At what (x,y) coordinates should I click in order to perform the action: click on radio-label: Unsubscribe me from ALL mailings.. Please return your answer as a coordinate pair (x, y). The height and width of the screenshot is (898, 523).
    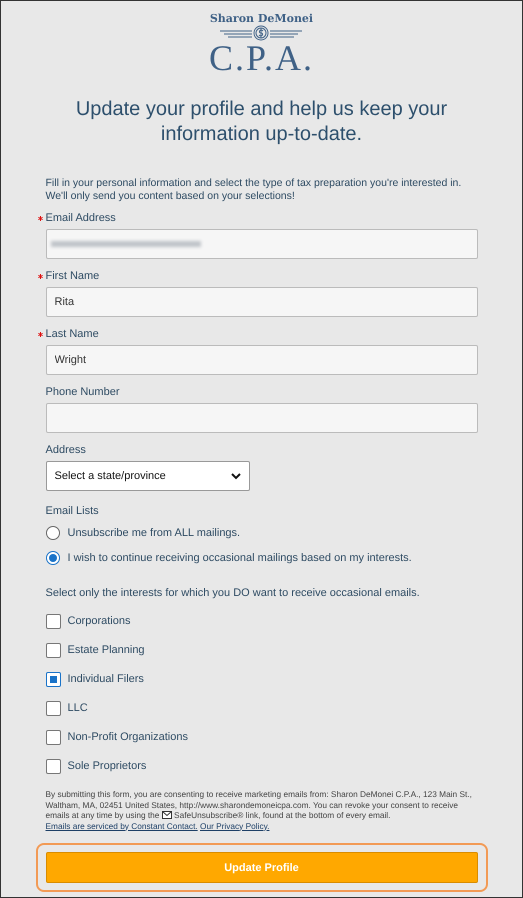
    Looking at the image, I should click on (154, 532).